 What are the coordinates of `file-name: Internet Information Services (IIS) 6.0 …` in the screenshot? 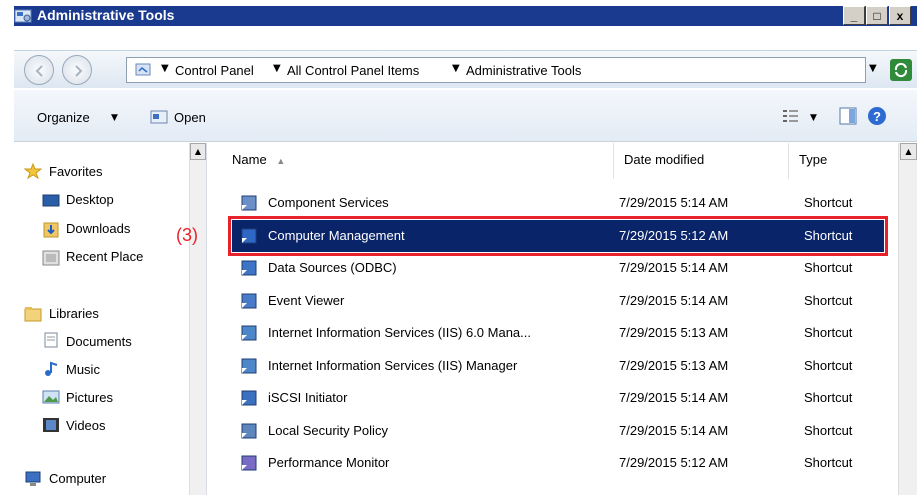 It's located at (400, 332).